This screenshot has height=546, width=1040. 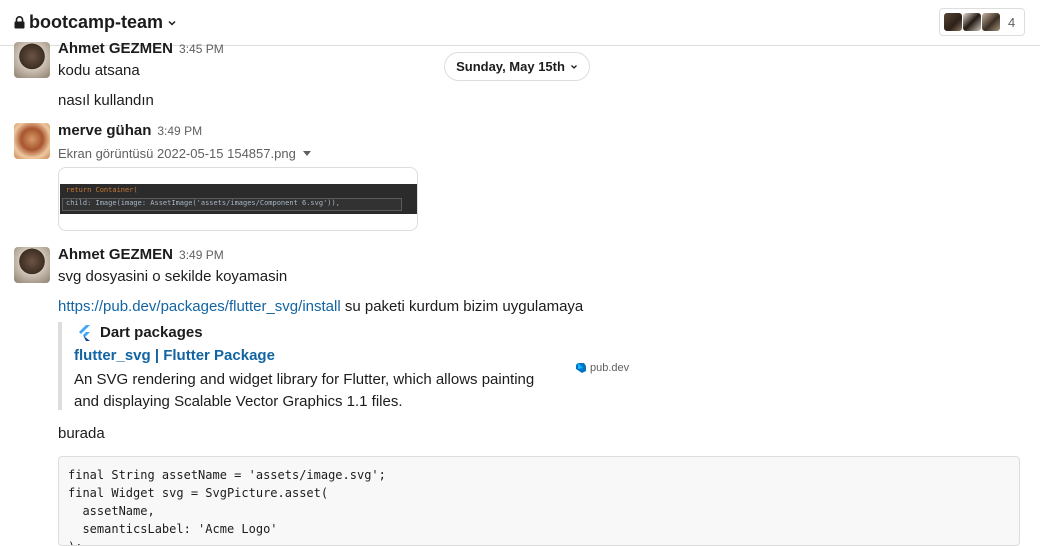 What do you see at coordinates (174, 355) in the screenshot?
I see `unfurl-title-link: flutter_svg | Flutter Package` at bounding box center [174, 355].